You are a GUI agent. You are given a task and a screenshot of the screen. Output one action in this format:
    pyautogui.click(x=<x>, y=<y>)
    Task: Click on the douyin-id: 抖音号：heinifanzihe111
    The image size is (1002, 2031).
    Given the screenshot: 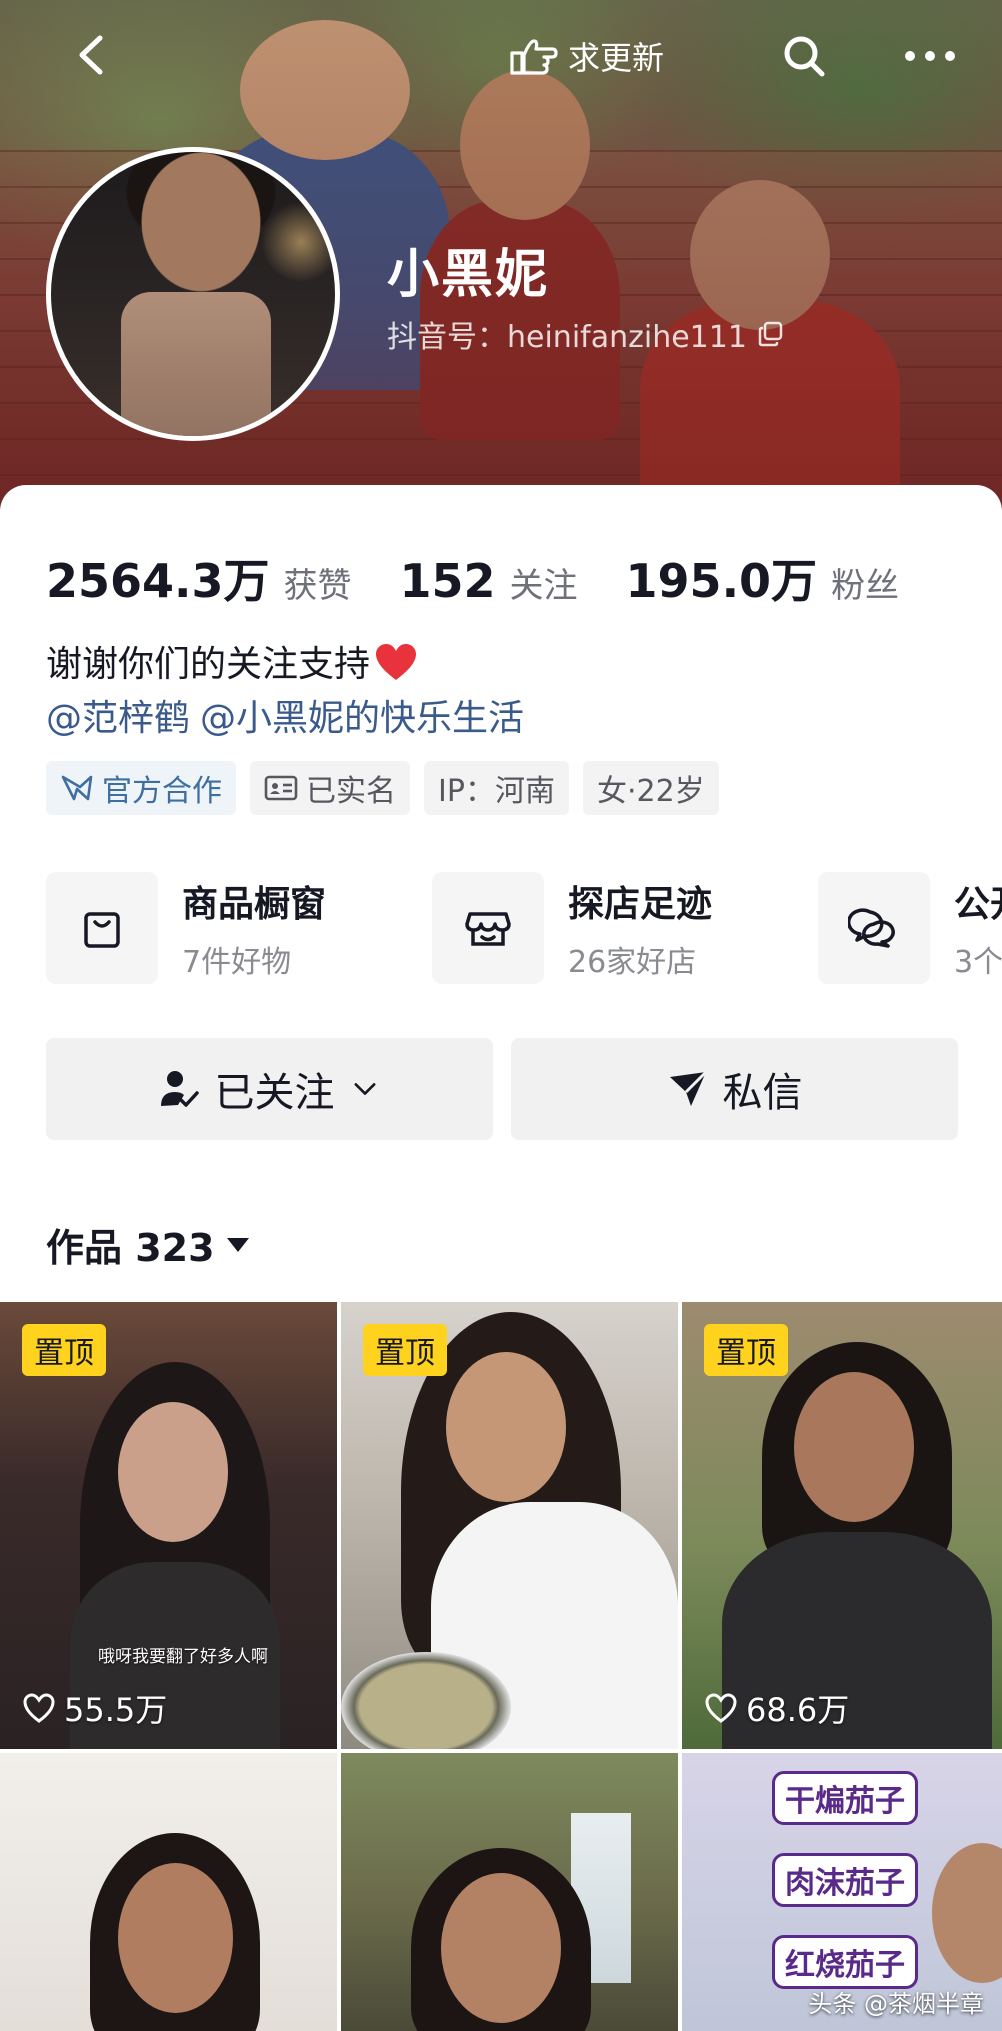 What is the action you would take?
    pyautogui.click(x=586, y=334)
    